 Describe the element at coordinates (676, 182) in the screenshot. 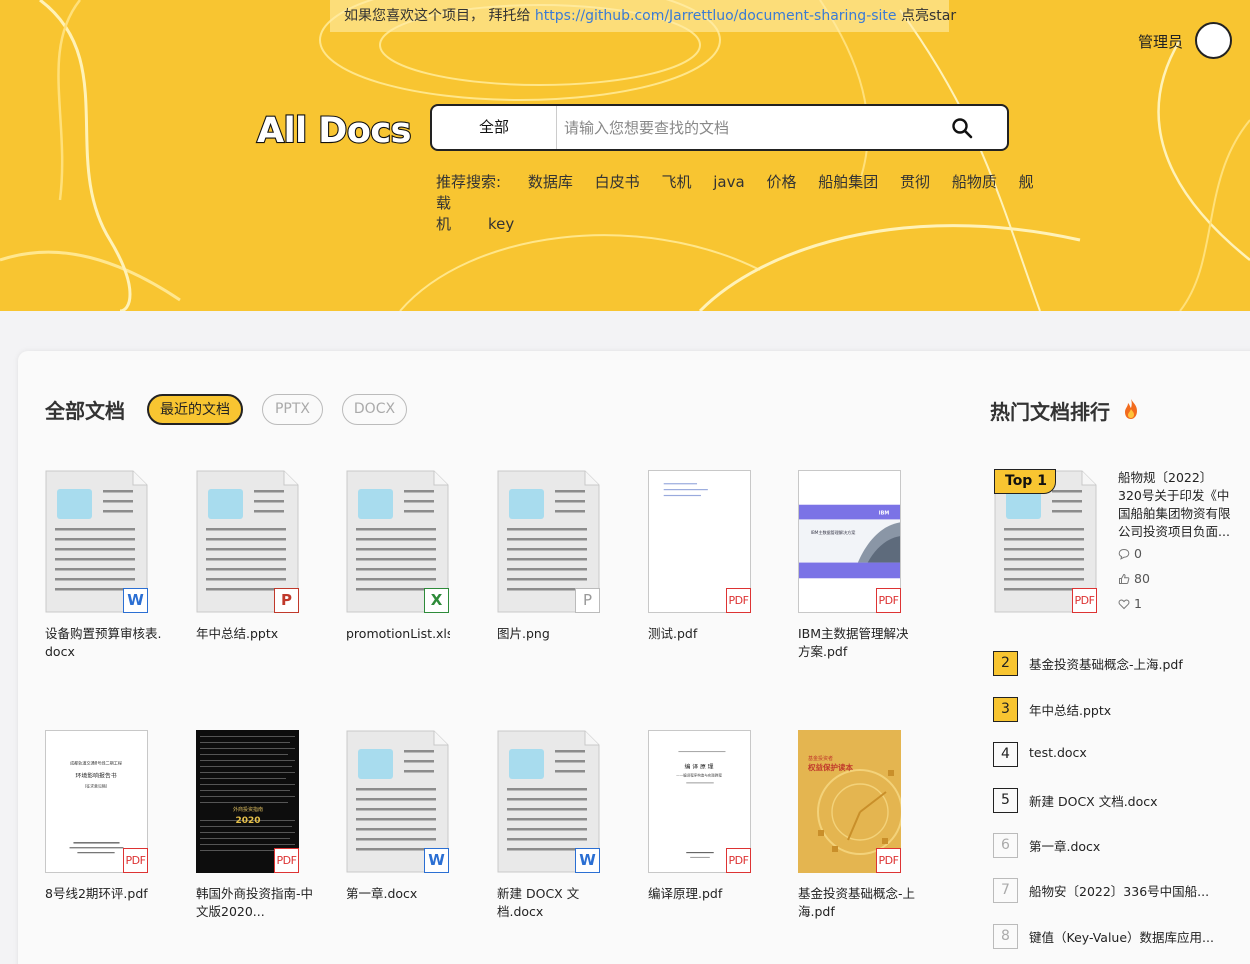

I see `recommend-tag: 飞机` at that location.